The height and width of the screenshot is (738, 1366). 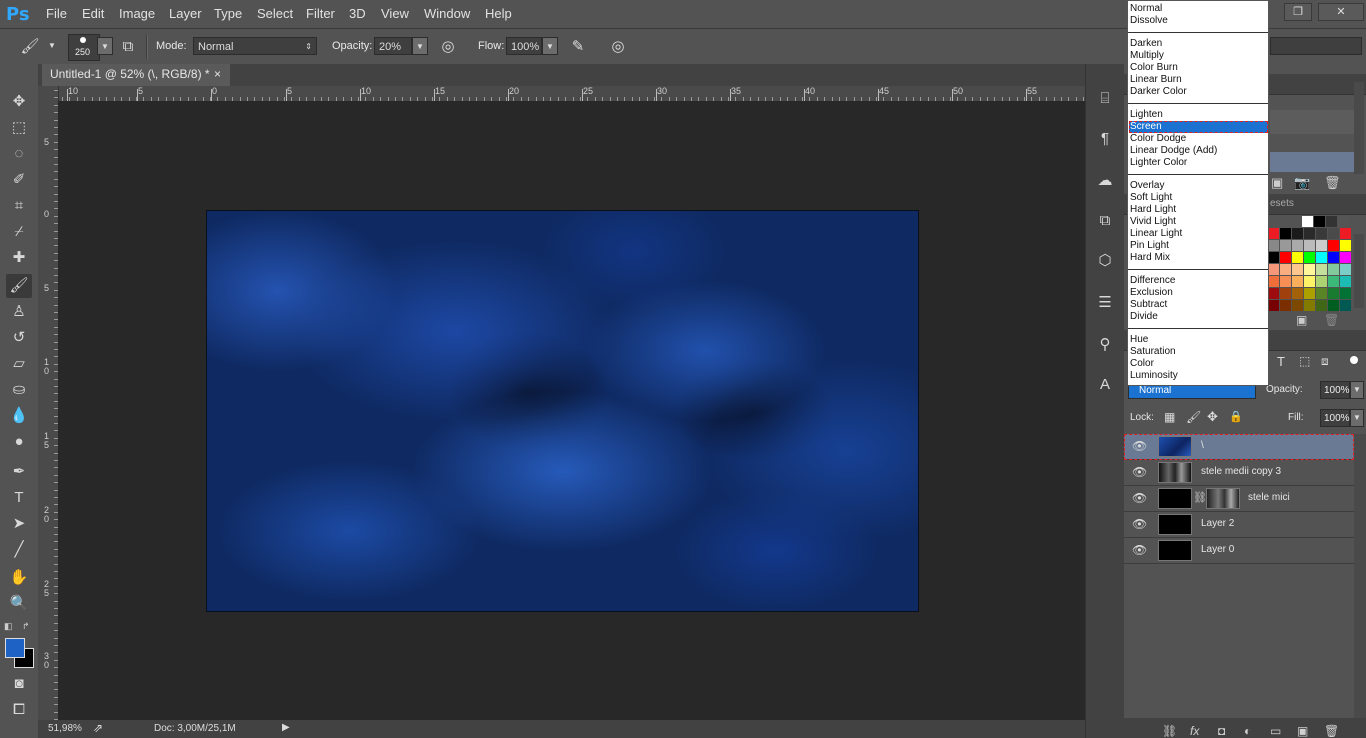 I want to click on blend-mode-option-subtract: Subtract, so click(x=1148, y=305).